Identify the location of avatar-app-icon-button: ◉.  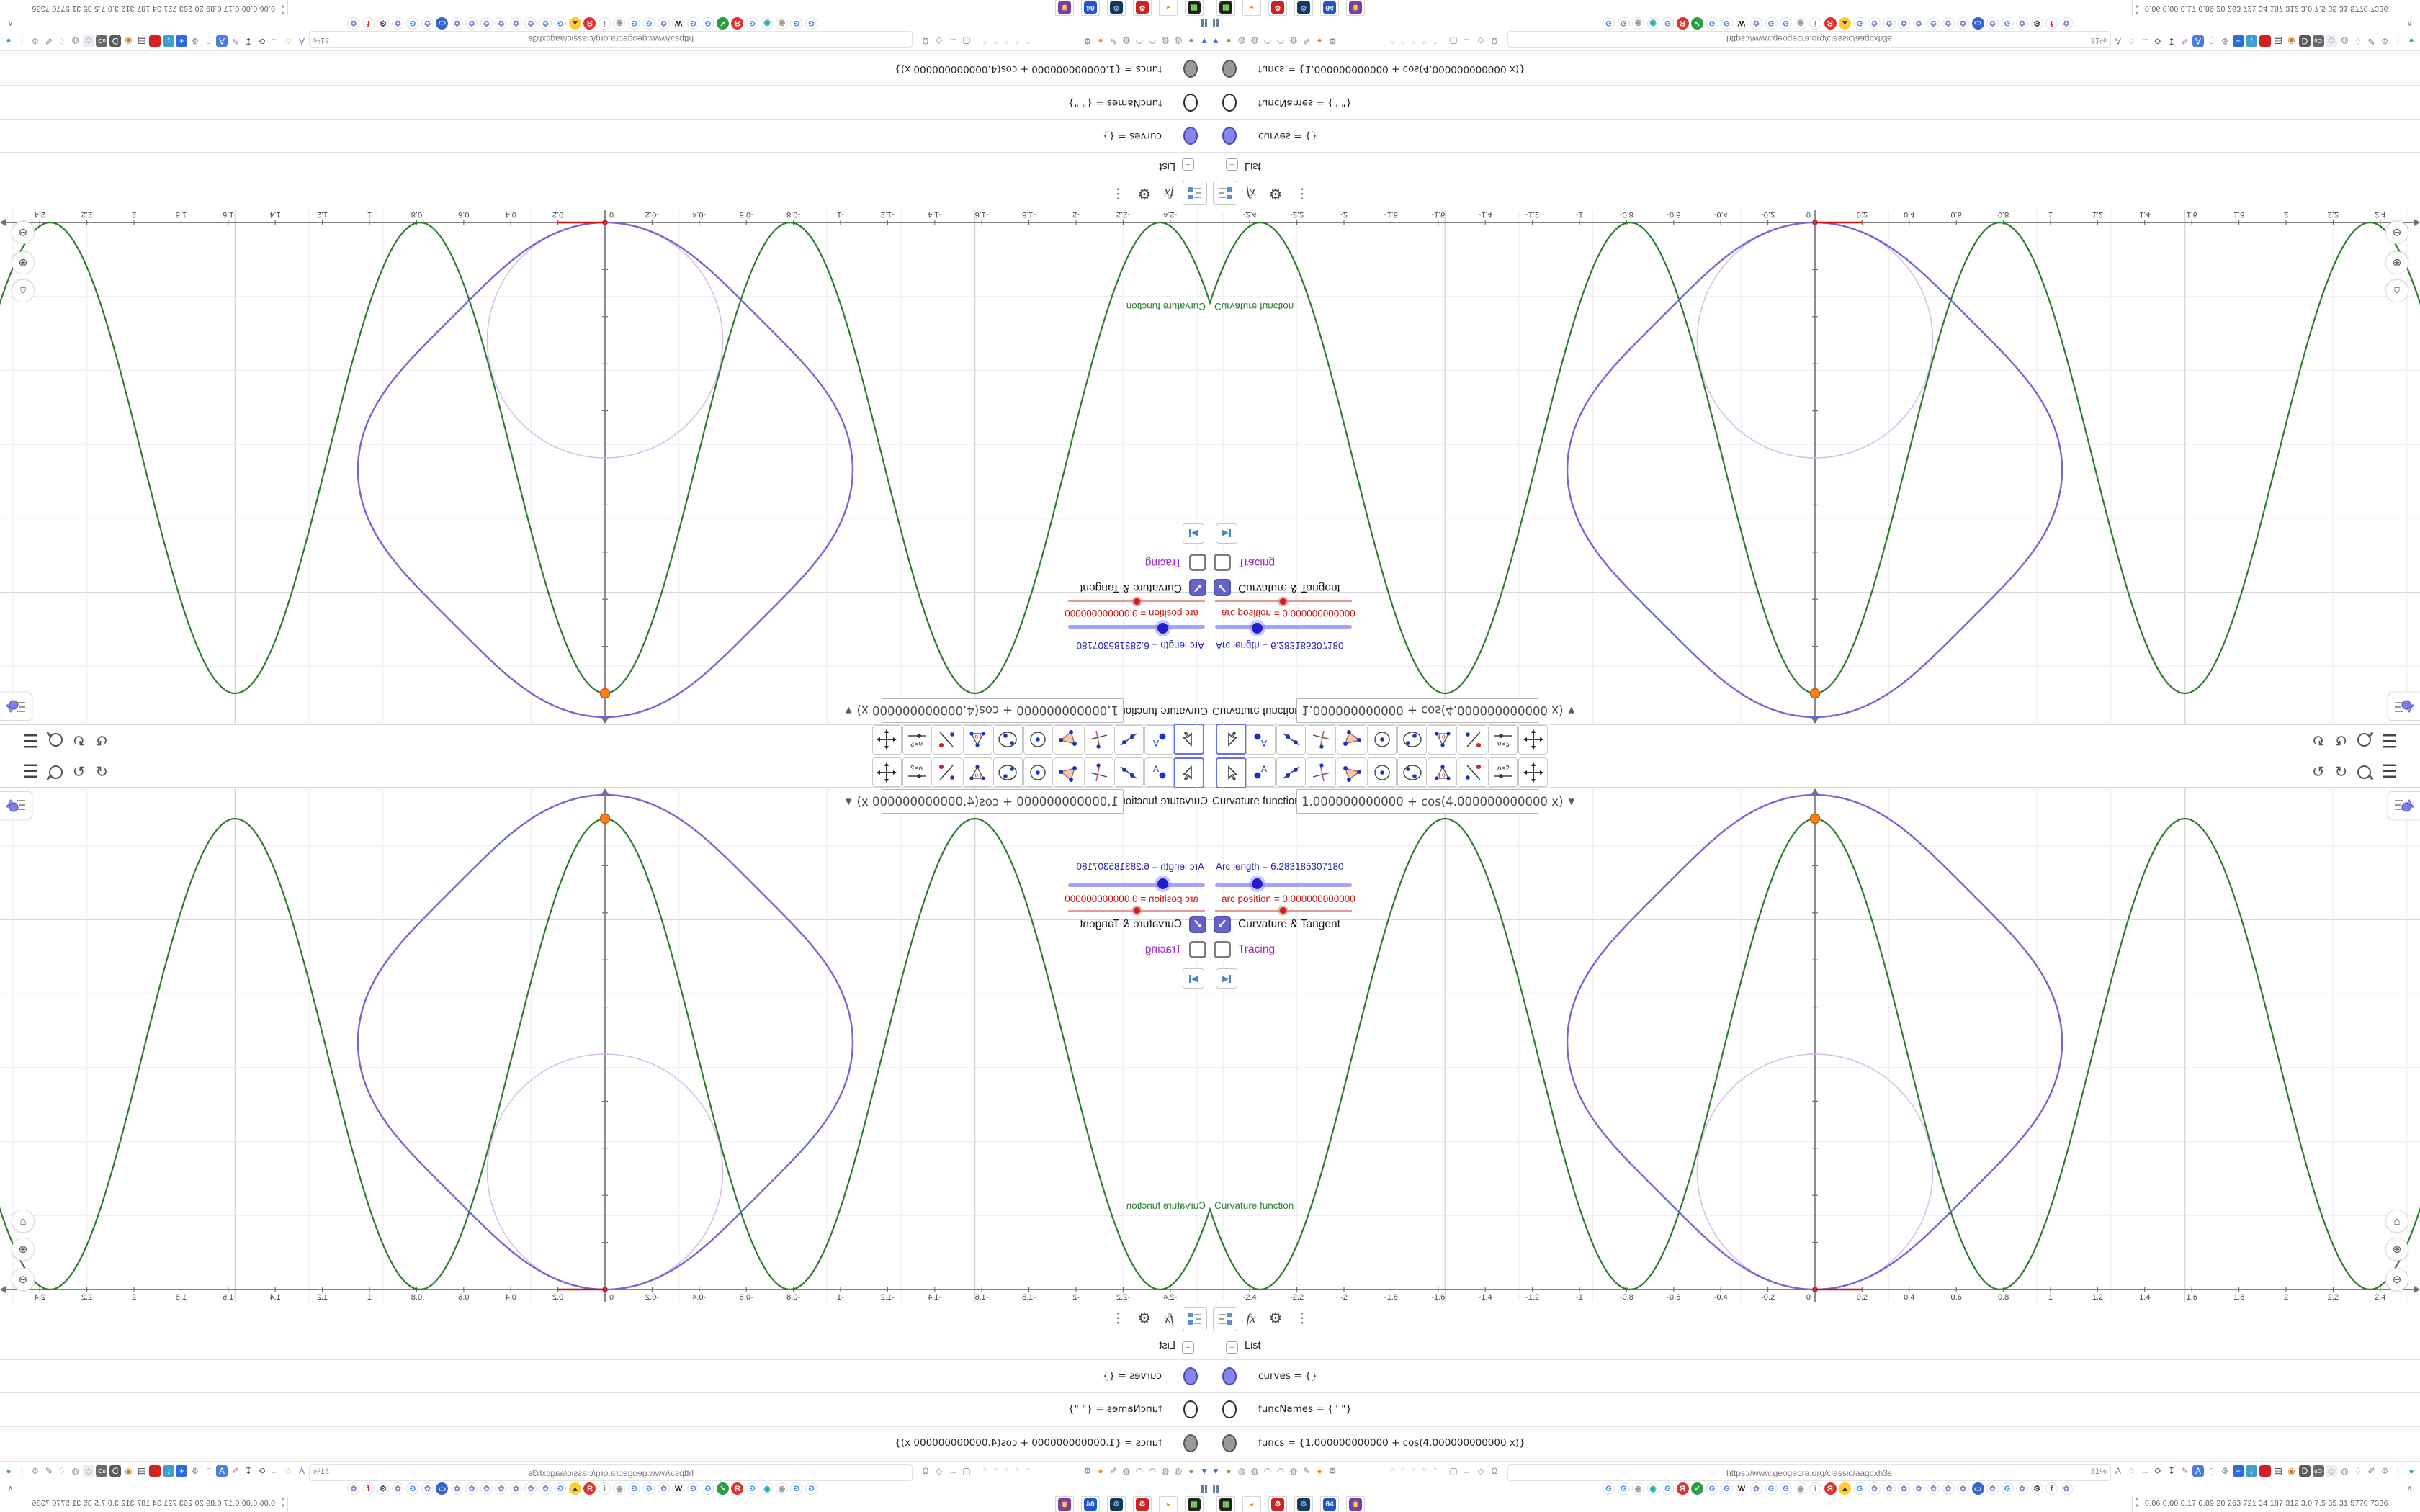
(1064, 1504).